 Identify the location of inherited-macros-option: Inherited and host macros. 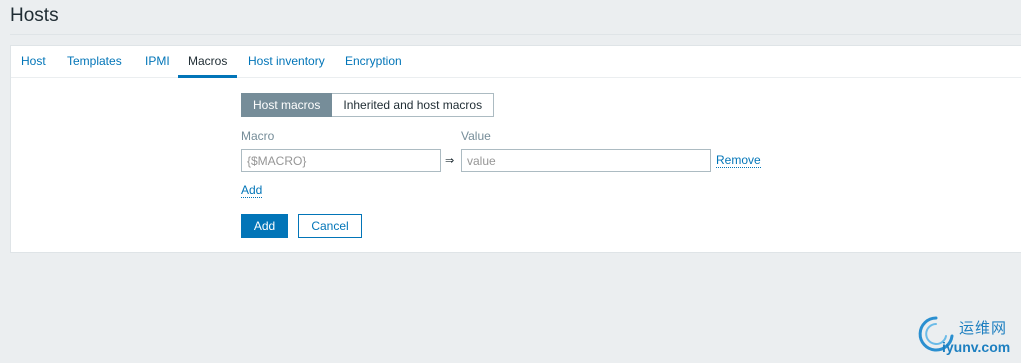
(413, 105).